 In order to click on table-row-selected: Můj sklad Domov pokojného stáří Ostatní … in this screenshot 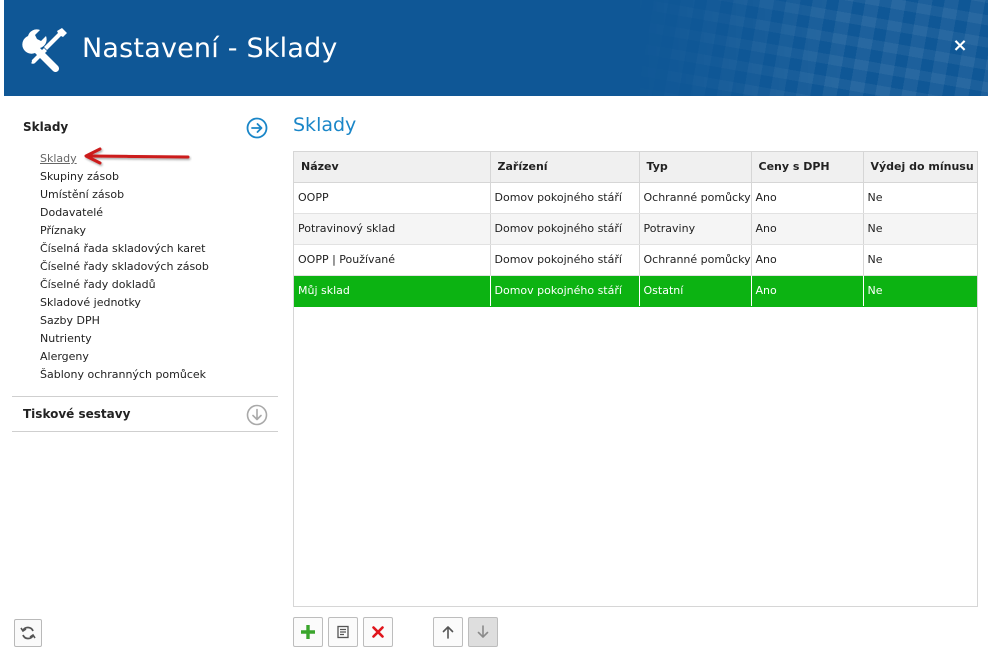, I will do `click(635, 291)`.